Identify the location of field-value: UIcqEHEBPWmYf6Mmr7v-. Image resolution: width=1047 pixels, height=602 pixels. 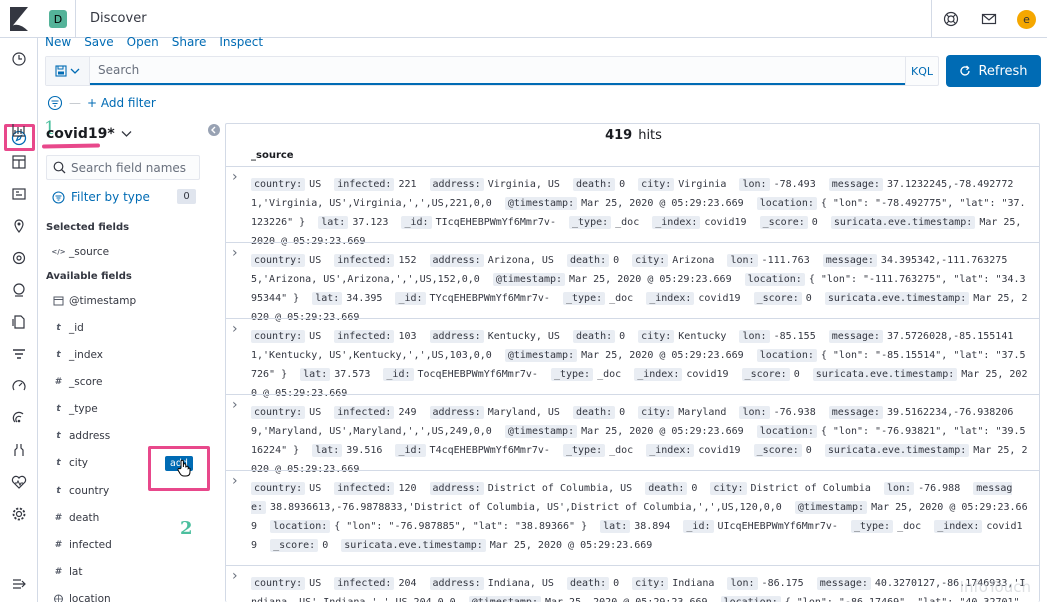
(777, 526).